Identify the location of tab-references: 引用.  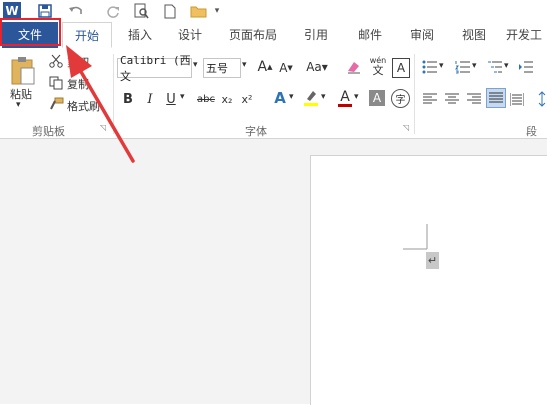
(316, 35).